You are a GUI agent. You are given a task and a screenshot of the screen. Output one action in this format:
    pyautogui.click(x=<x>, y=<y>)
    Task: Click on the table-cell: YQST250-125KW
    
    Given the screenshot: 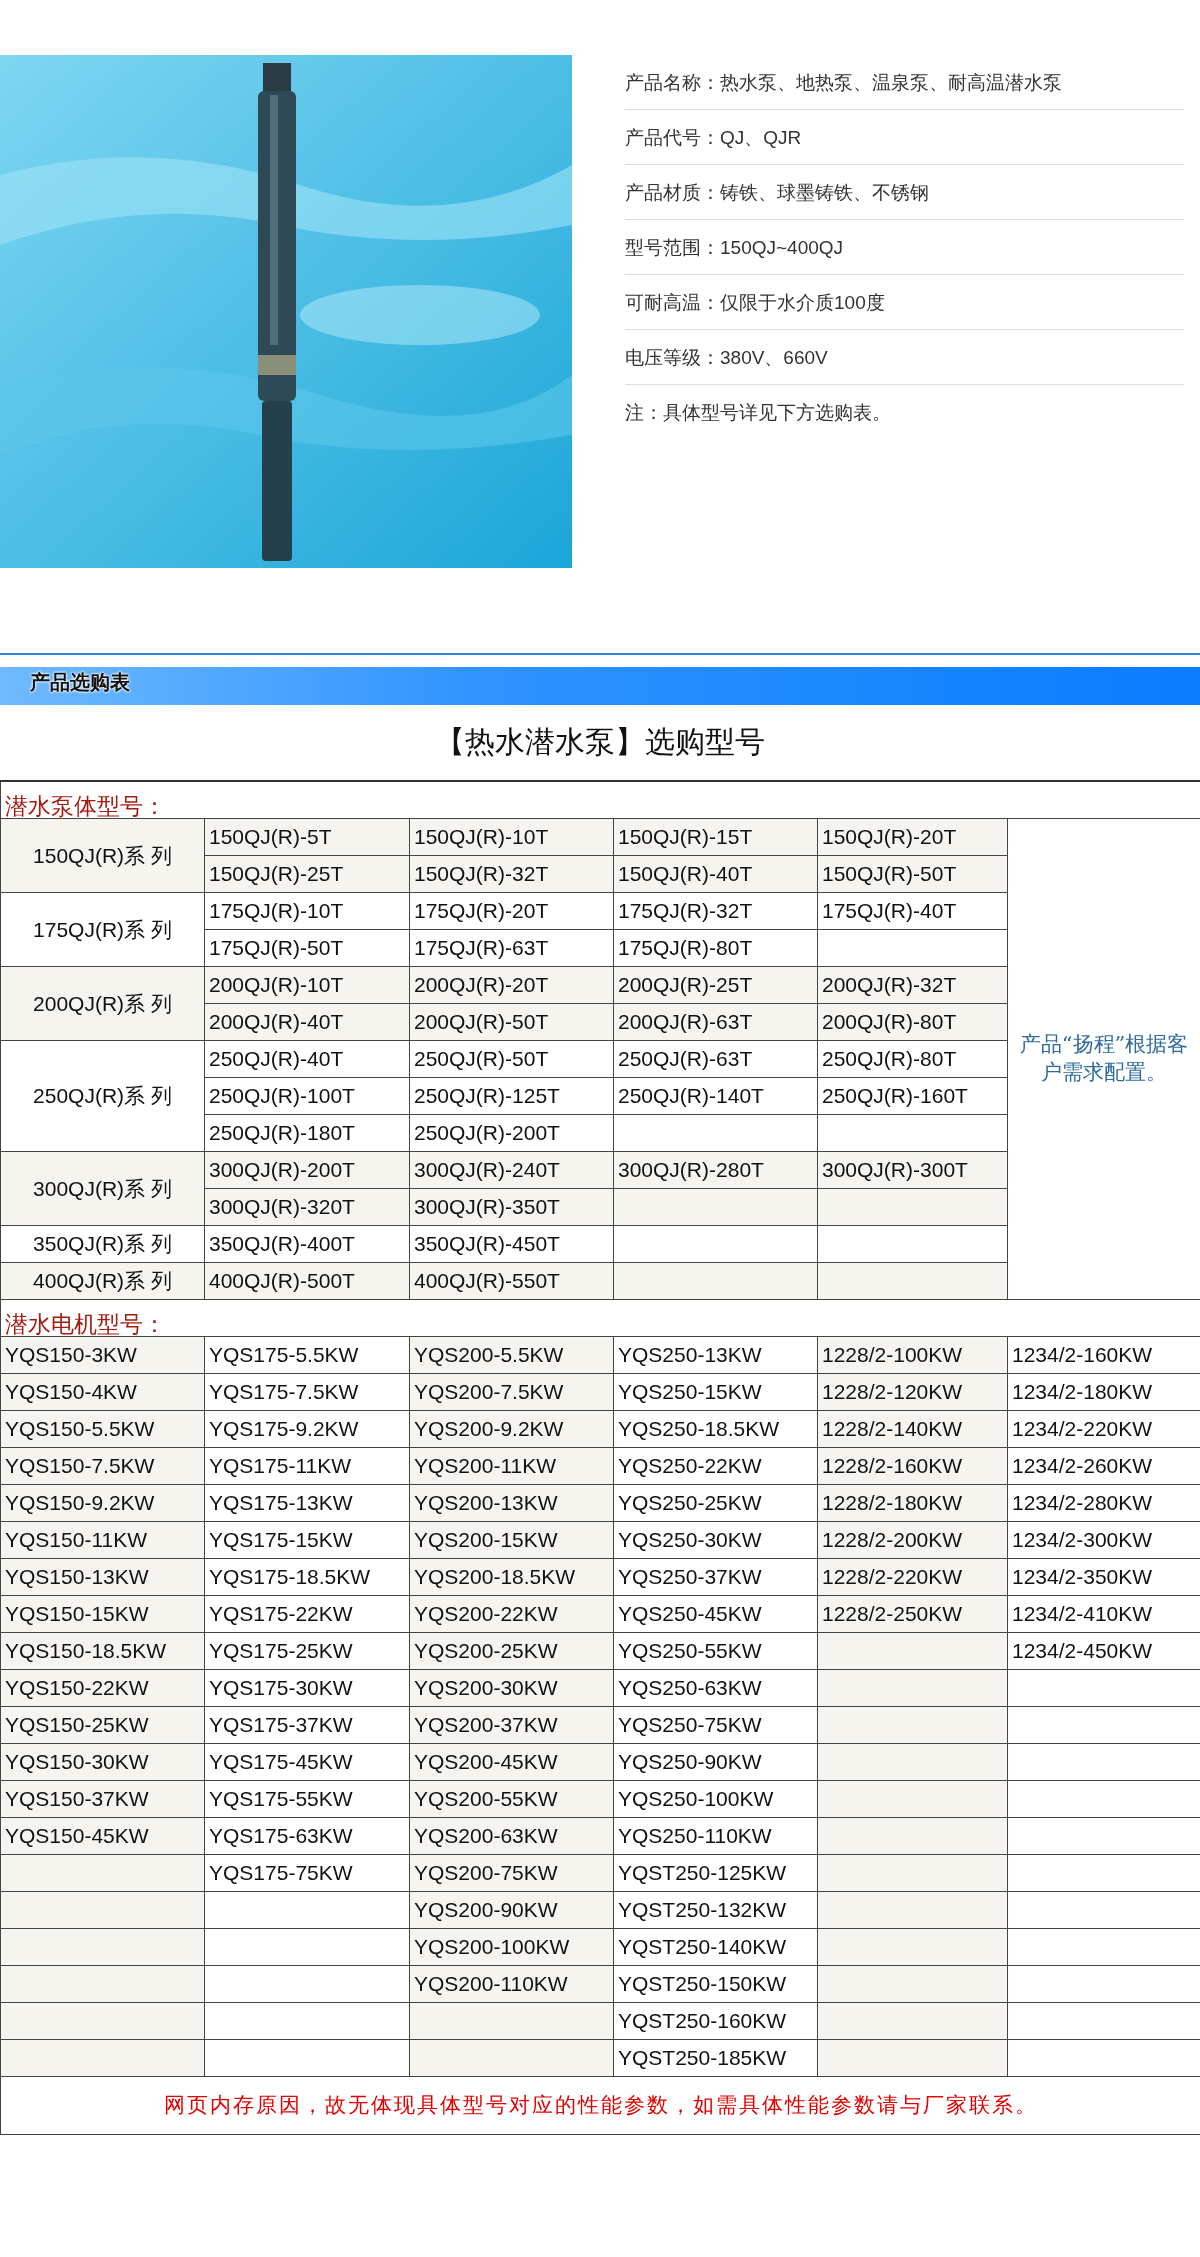 What is the action you would take?
    pyautogui.click(x=715, y=1872)
    